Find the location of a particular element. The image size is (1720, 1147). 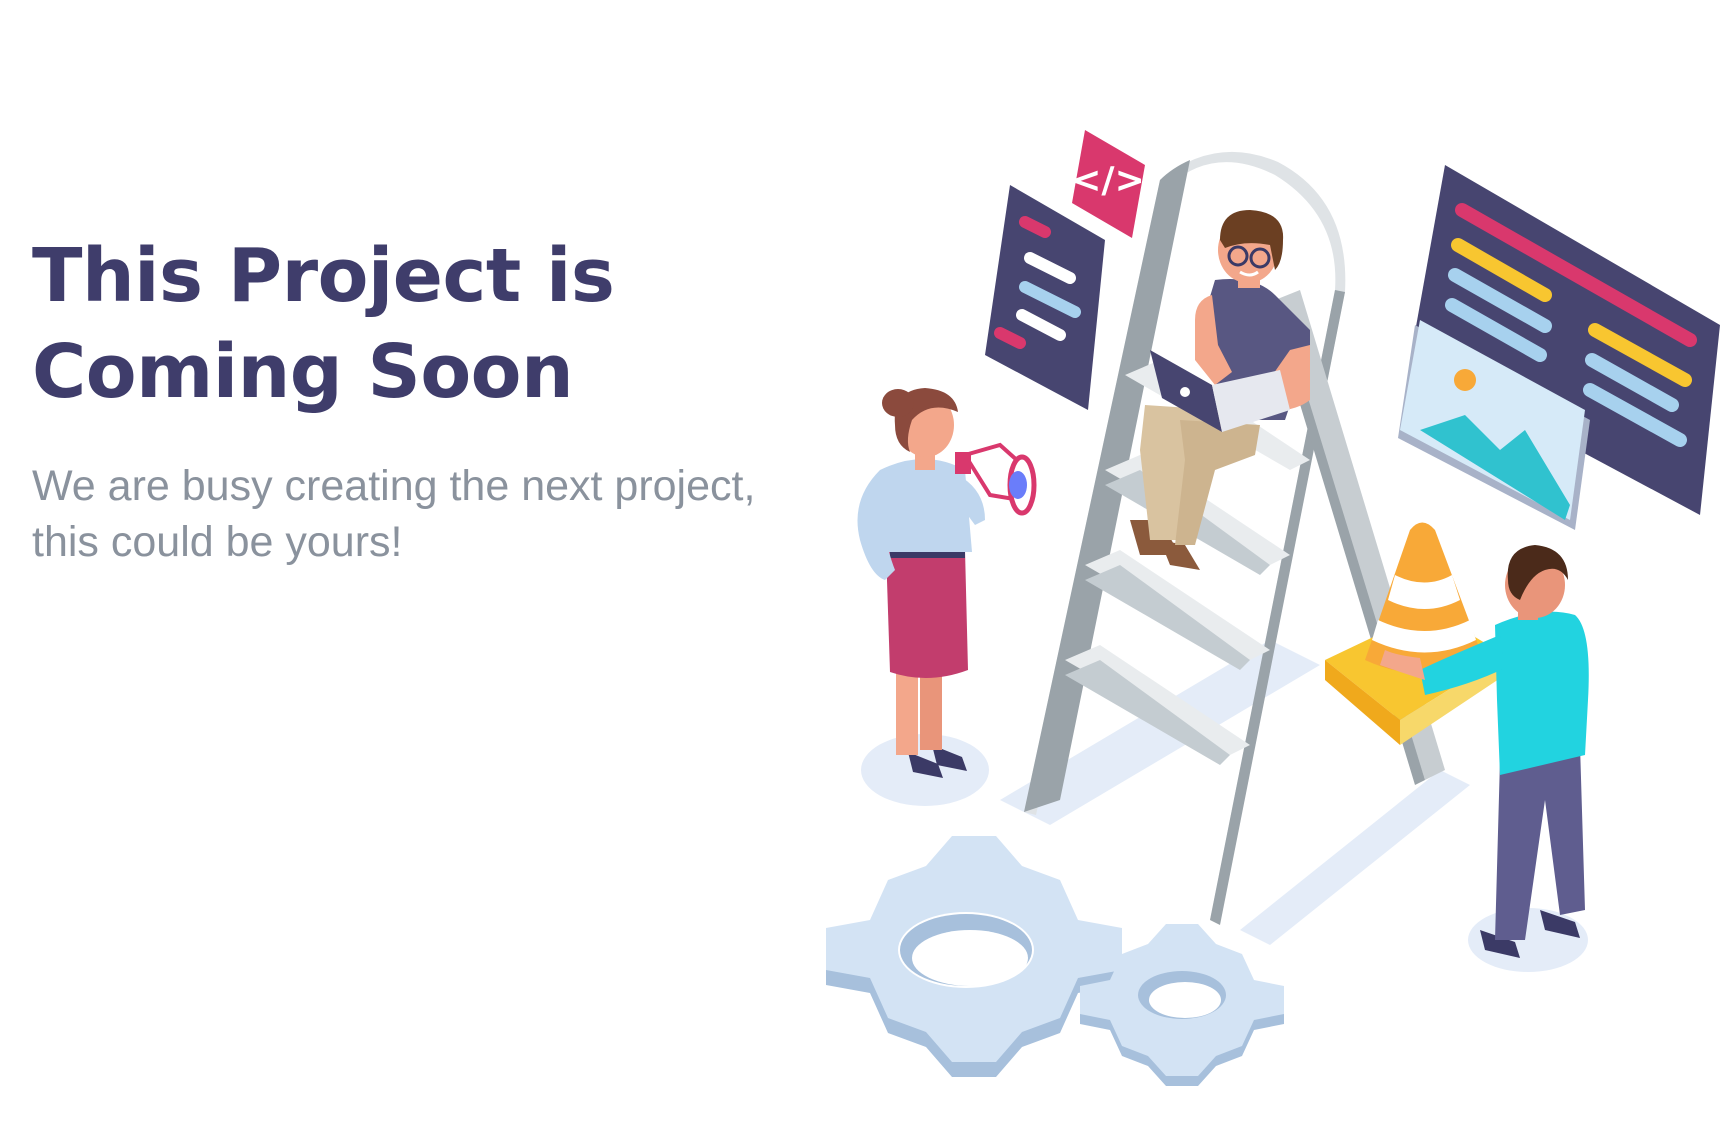

woman-with-megaphone is located at coordinates (947, 583).